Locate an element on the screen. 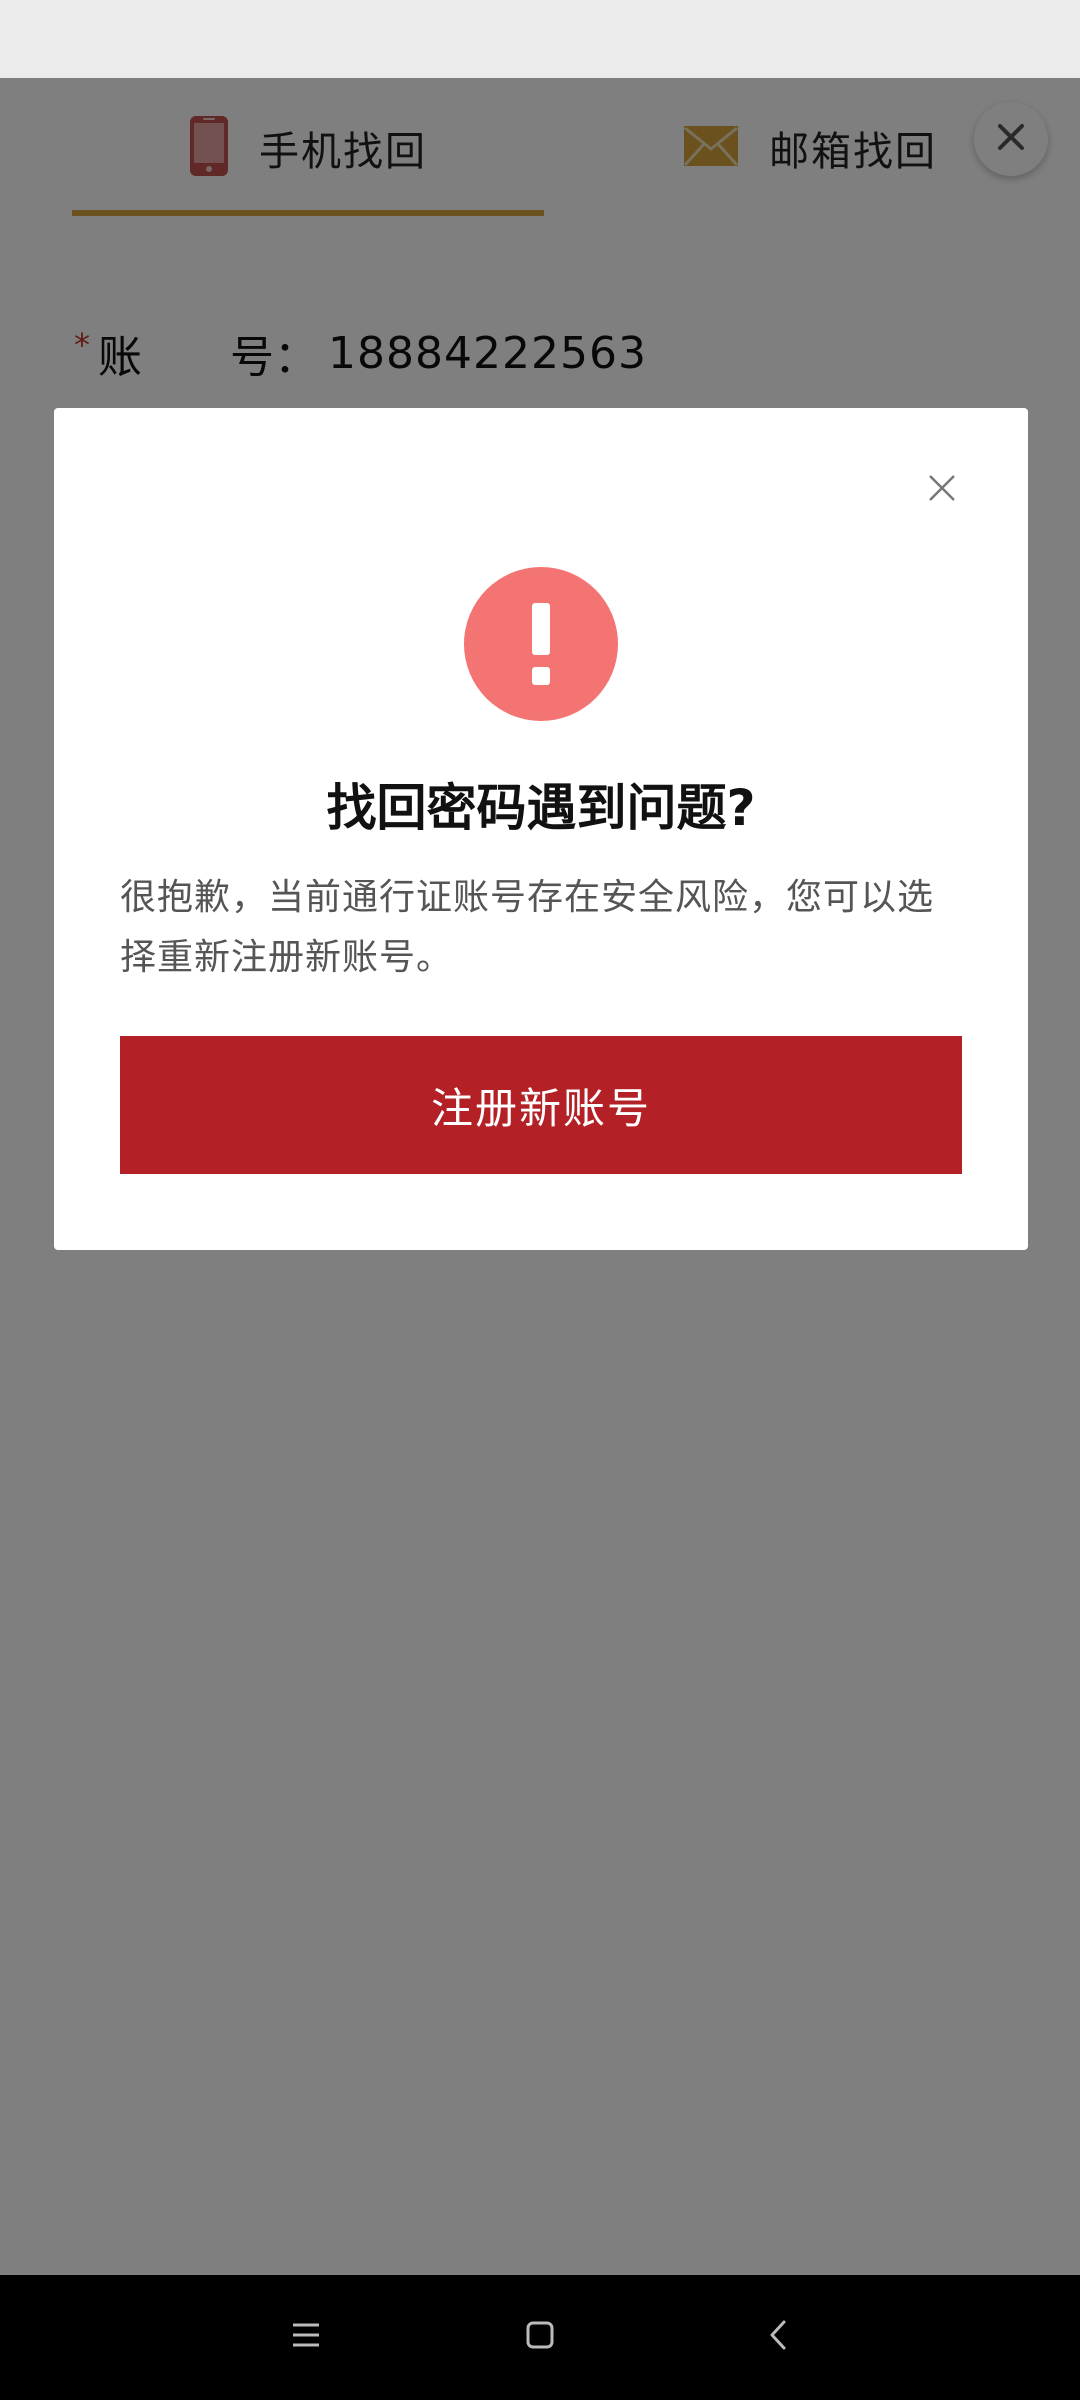  dialog-close-button is located at coordinates (942, 488).